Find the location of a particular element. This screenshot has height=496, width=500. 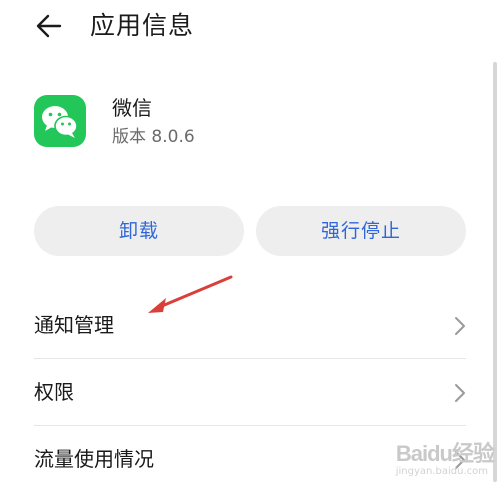

watermark-logo: Baidu经验 is located at coordinates (445, 453).